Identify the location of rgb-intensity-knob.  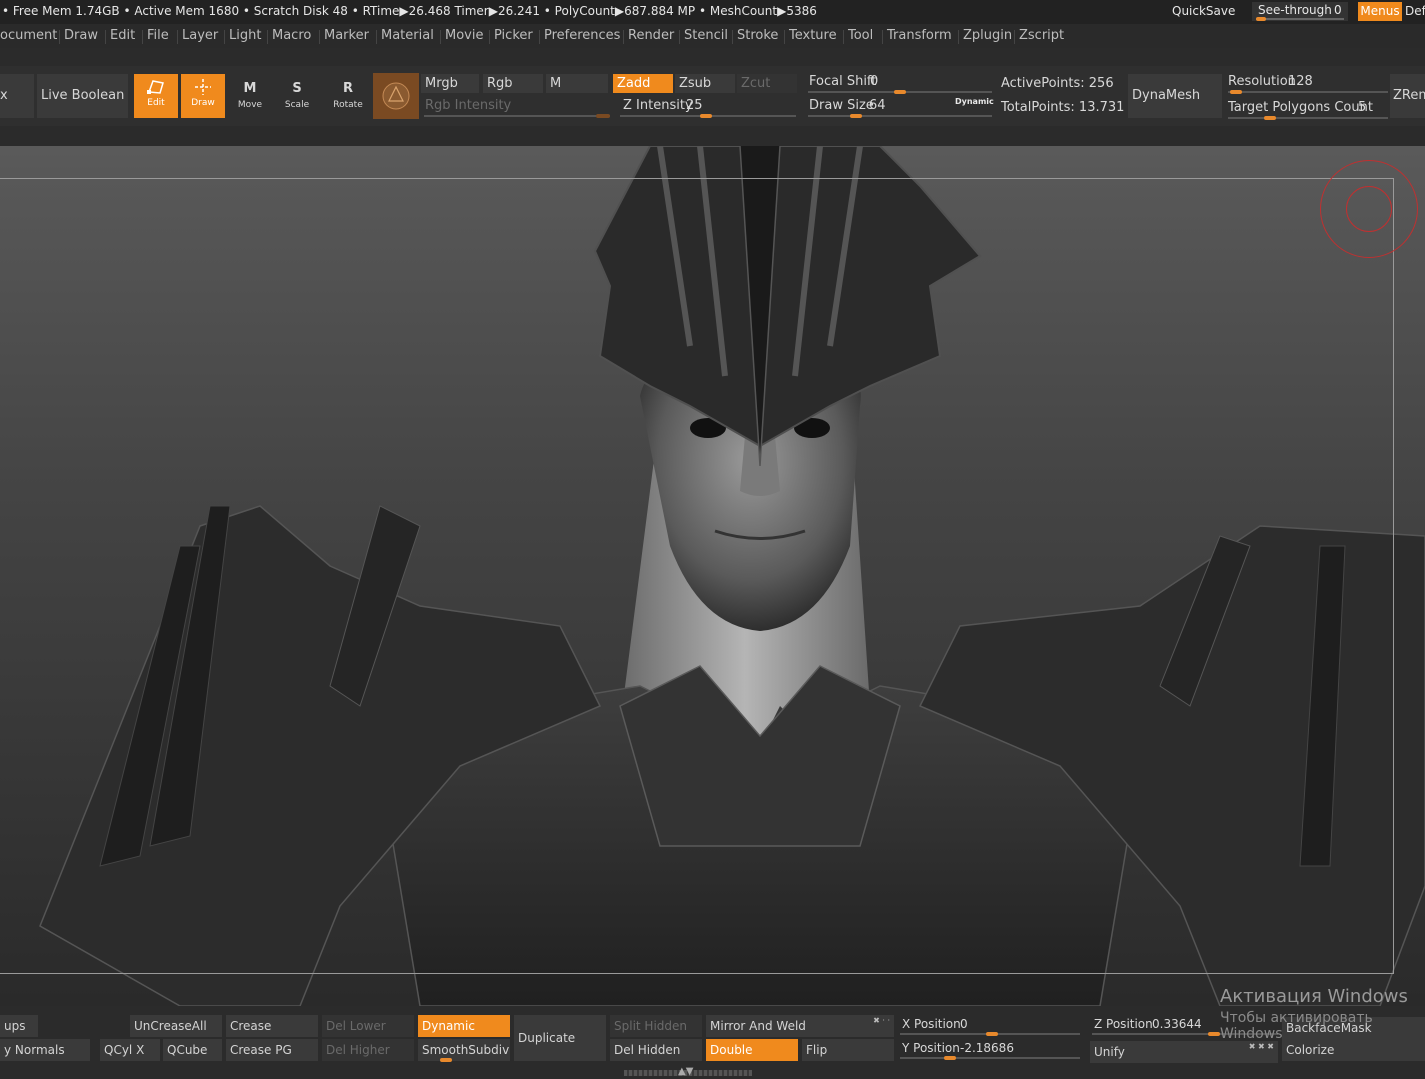
(603, 116).